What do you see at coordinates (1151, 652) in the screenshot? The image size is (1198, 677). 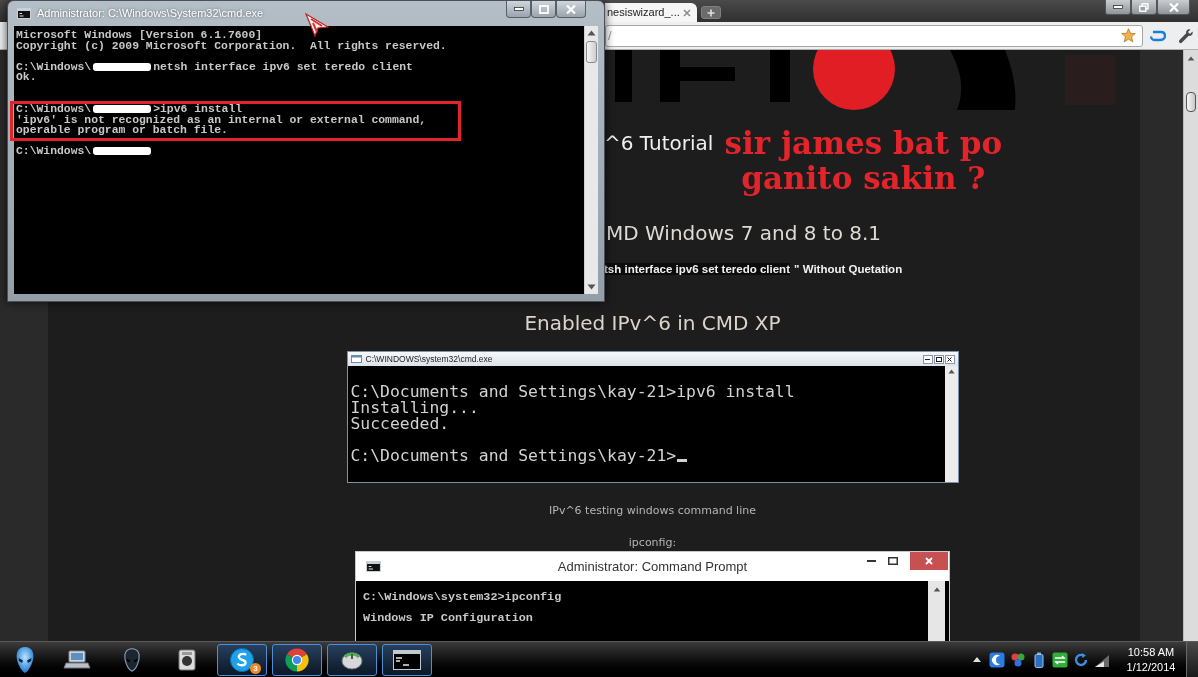 I see `clock-time: 10:58 AM` at bounding box center [1151, 652].